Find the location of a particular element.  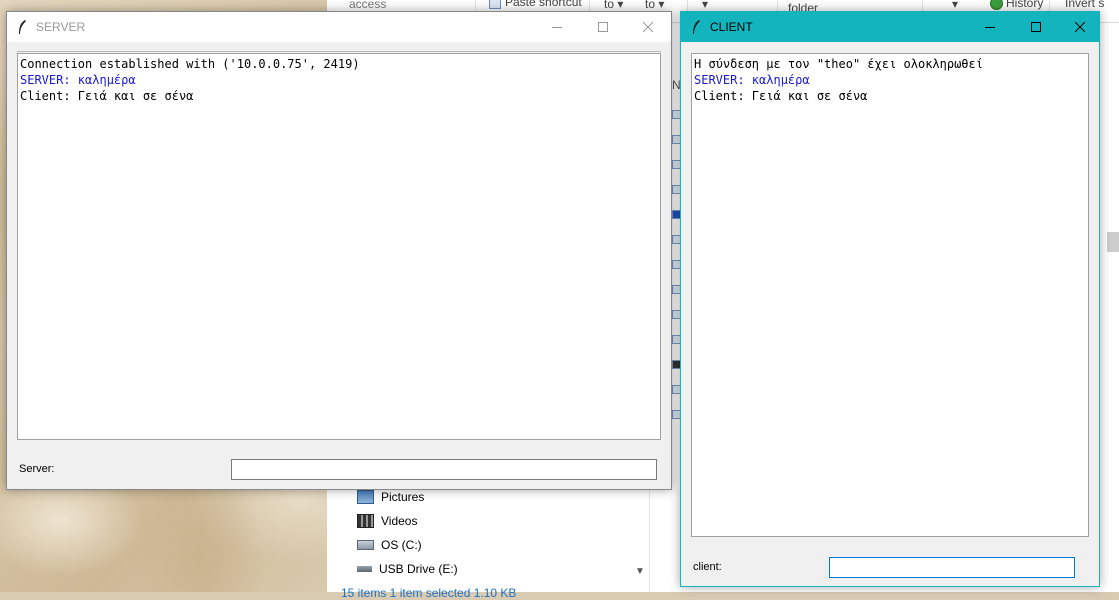

server-entry-label: Server: is located at coordinates (37, 469).